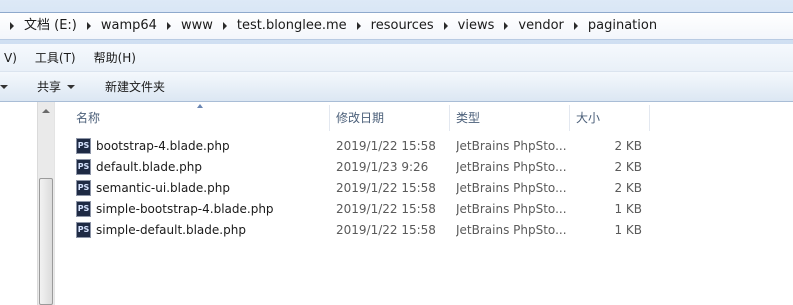  I want to click on file-date: 2019/1/23 9:26, so click(382, 167).